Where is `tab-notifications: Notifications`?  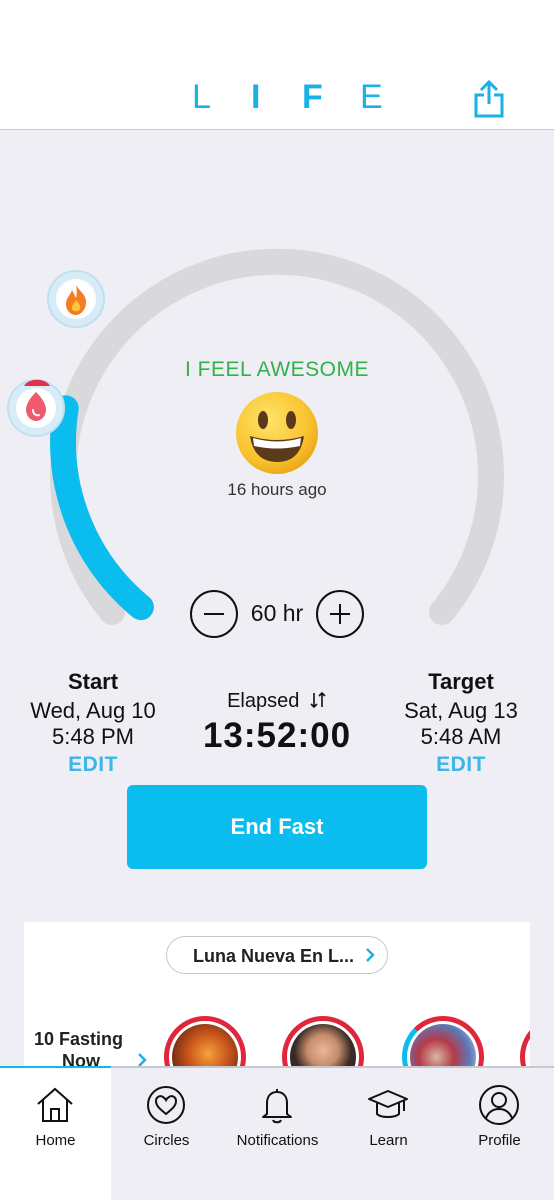
tab-notifications: Notifications is located at coordinates (277, 1134).